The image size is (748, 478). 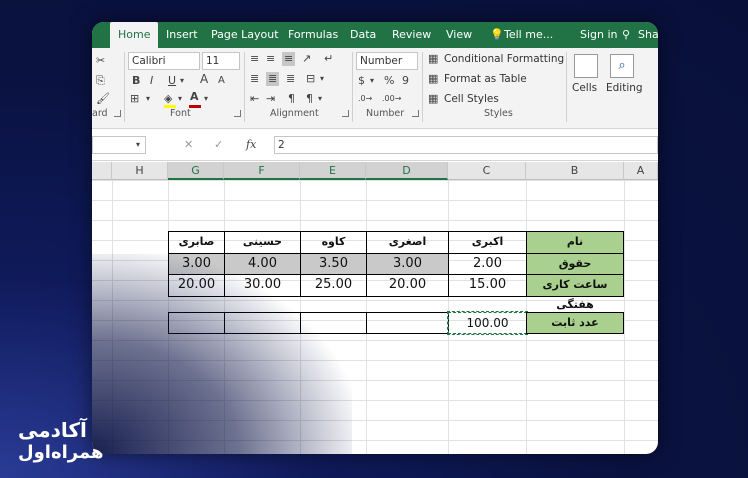 What do you see at coordinates (584, 88) in the screenshot?
I see `cells-button: Cells` at bounding box center [584, 88].